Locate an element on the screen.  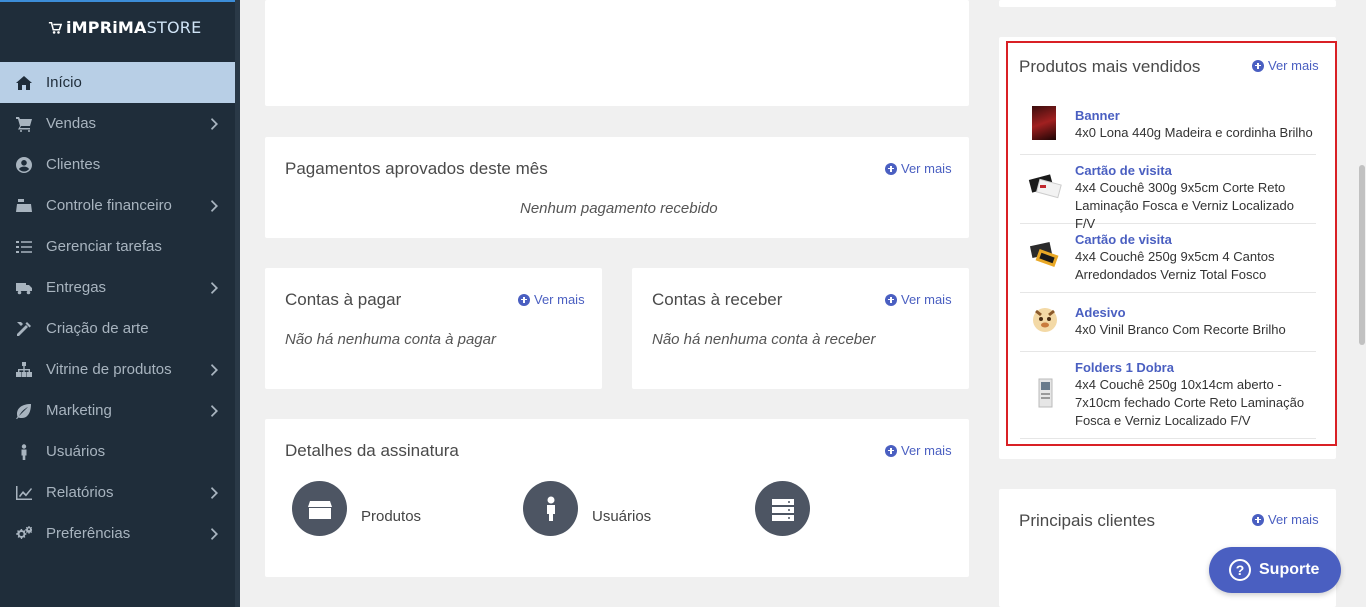
support-button: ? Suporte is located at coordinates (1275, 570).